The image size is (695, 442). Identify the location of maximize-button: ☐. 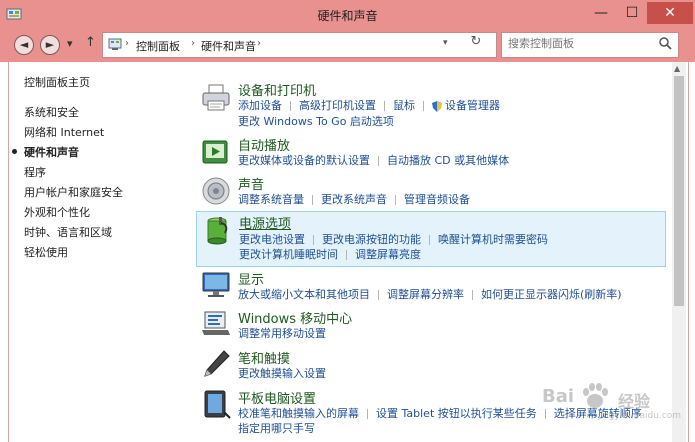
(632, 13).